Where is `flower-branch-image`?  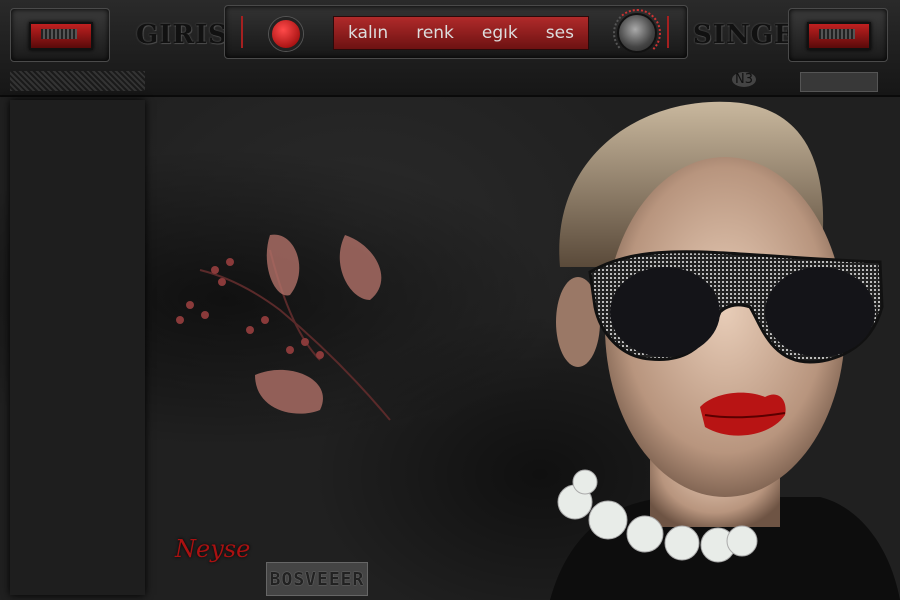 flower-branch-image is located at coordinates (283, 327).